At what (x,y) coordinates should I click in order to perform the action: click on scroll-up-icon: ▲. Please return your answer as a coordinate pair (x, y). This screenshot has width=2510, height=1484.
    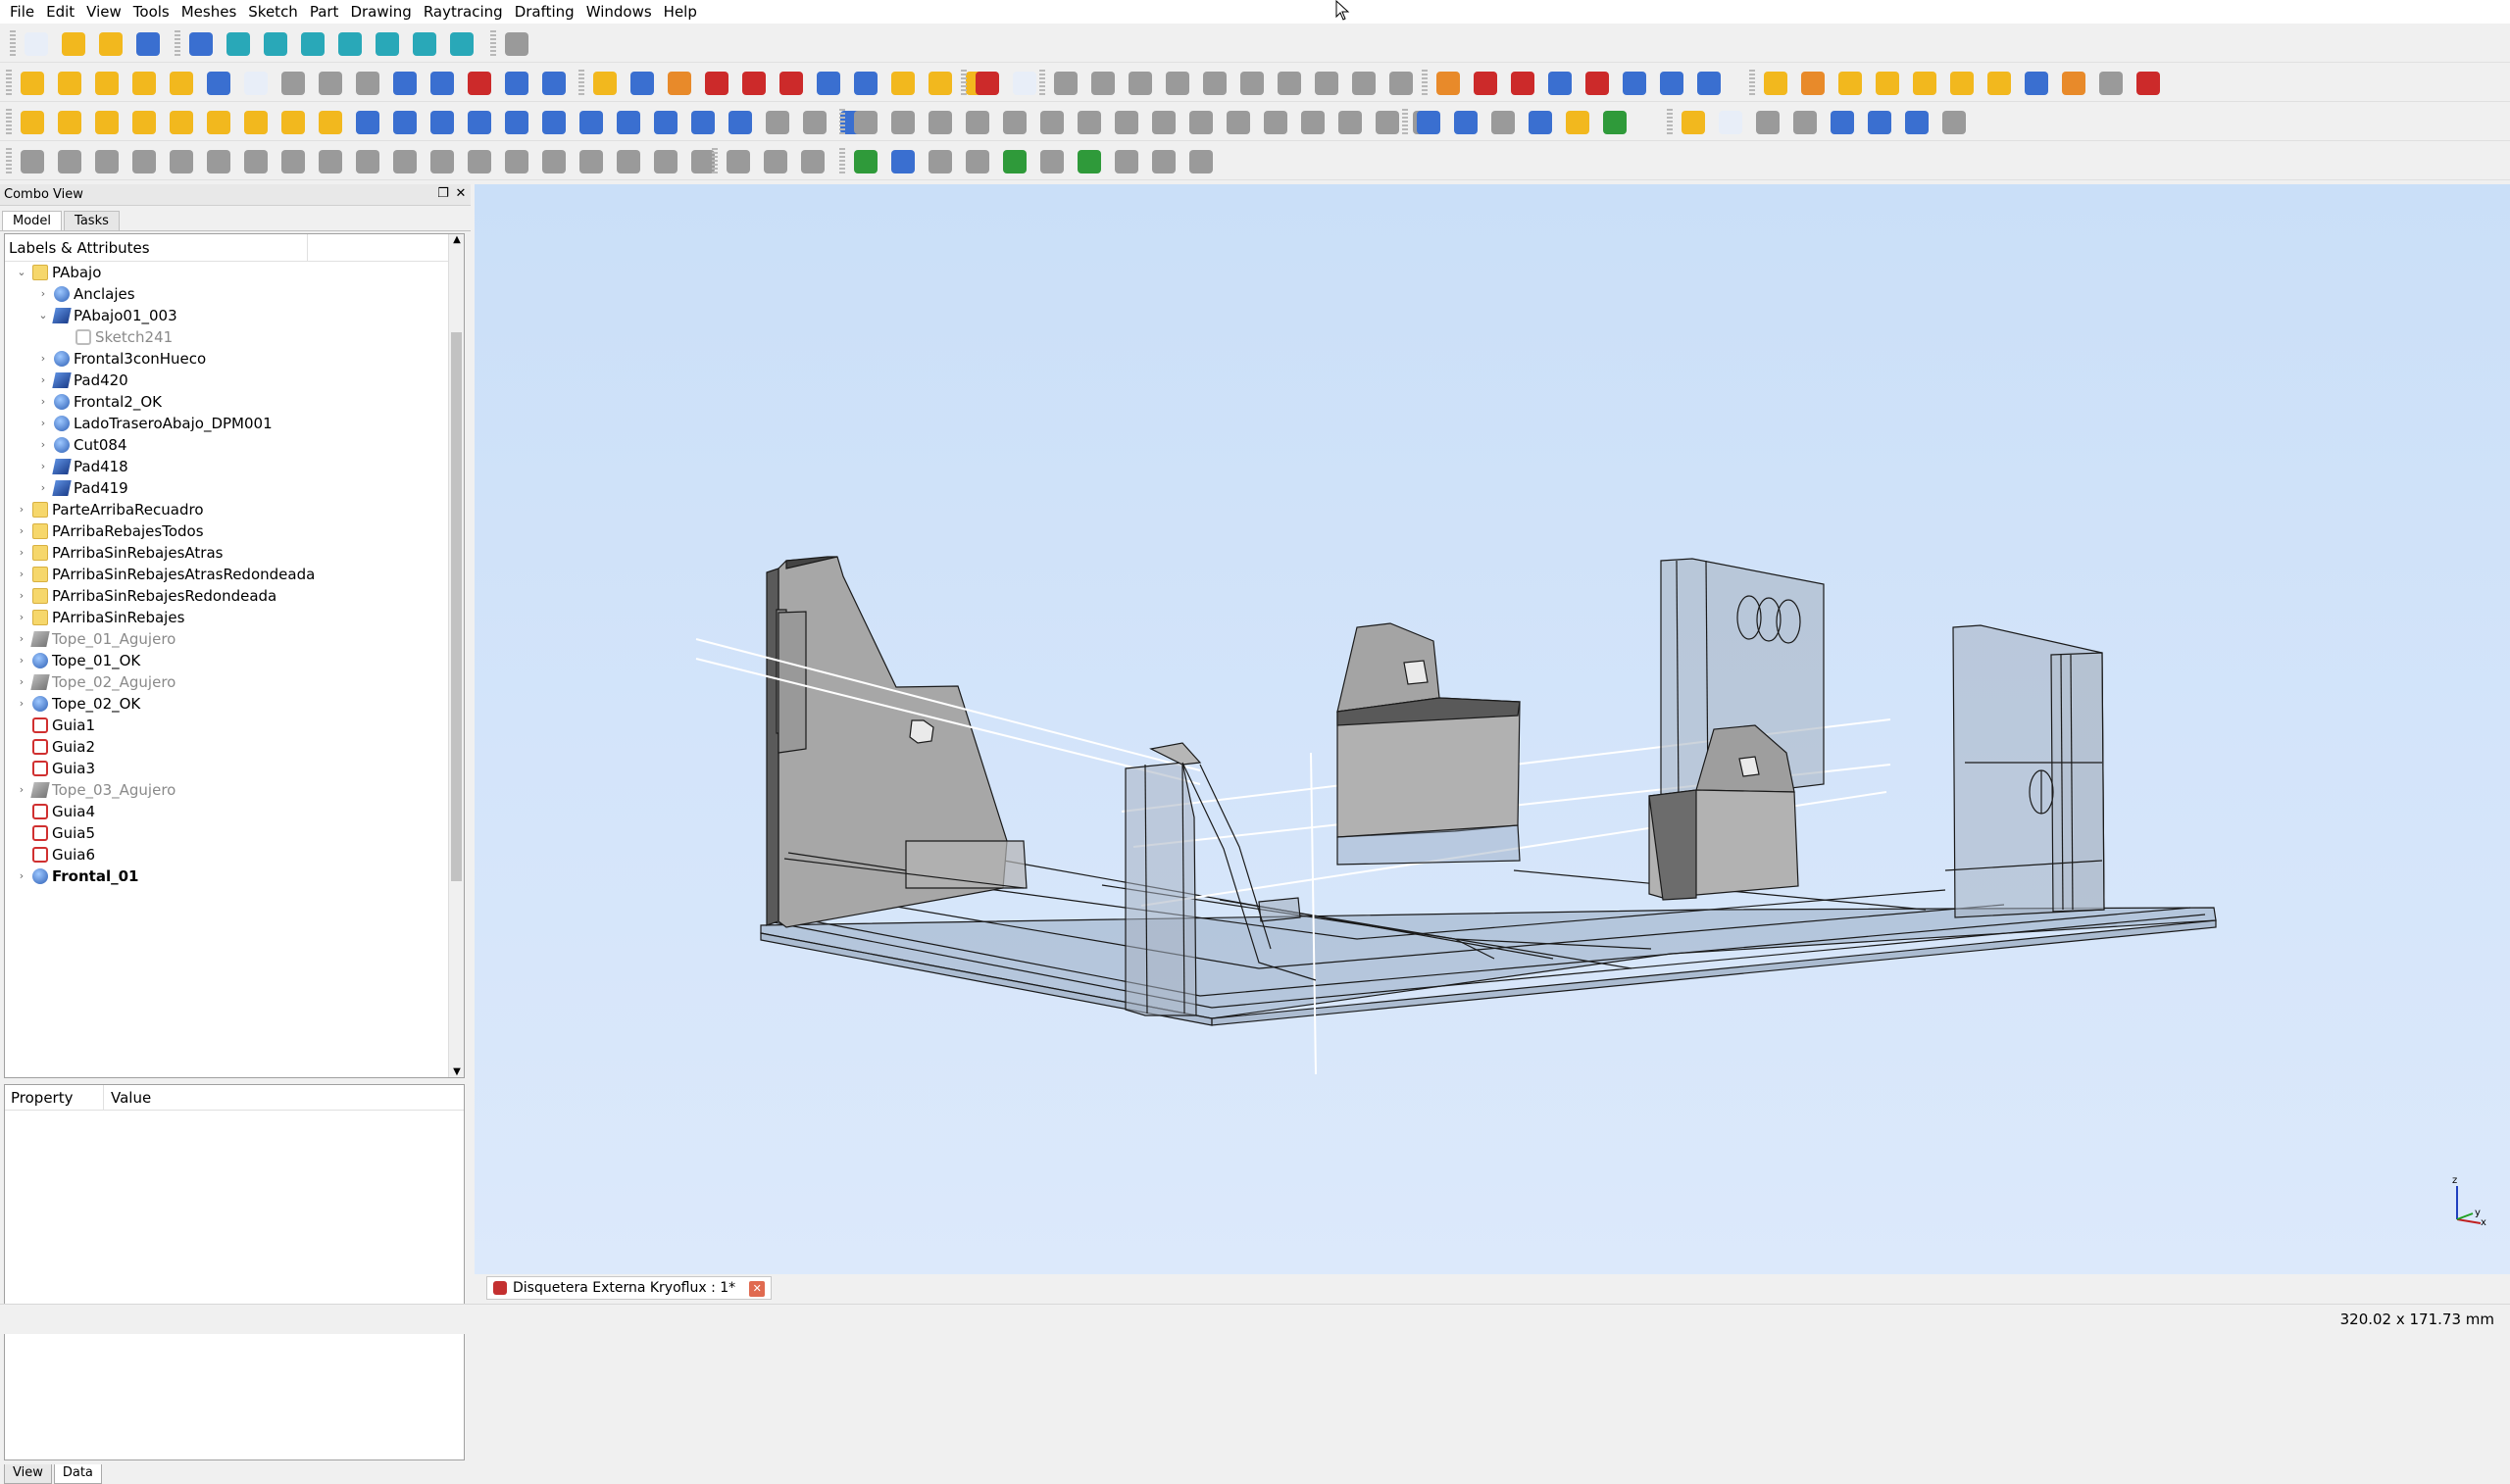
    Looking at the image, I should click on (456, 240).